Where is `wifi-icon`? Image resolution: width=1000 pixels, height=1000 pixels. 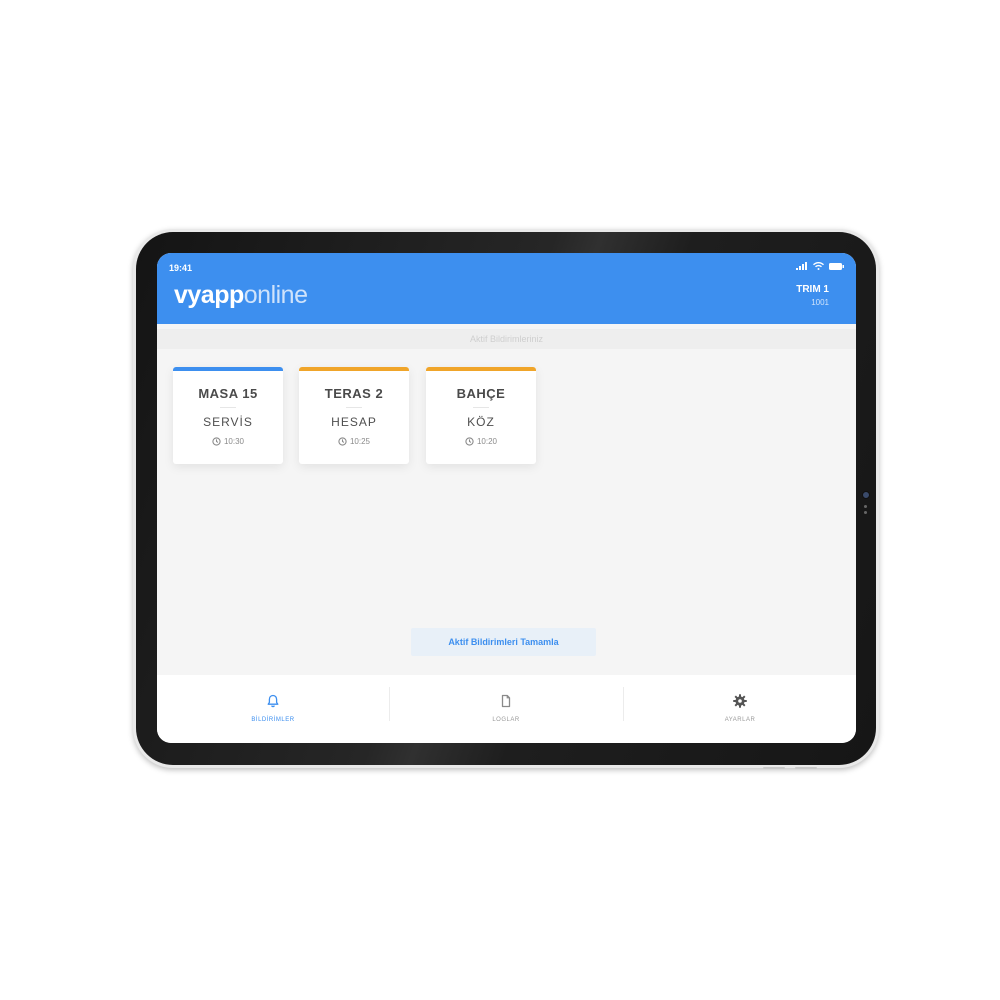 wifi-icon is located at coordinates (818, 266).